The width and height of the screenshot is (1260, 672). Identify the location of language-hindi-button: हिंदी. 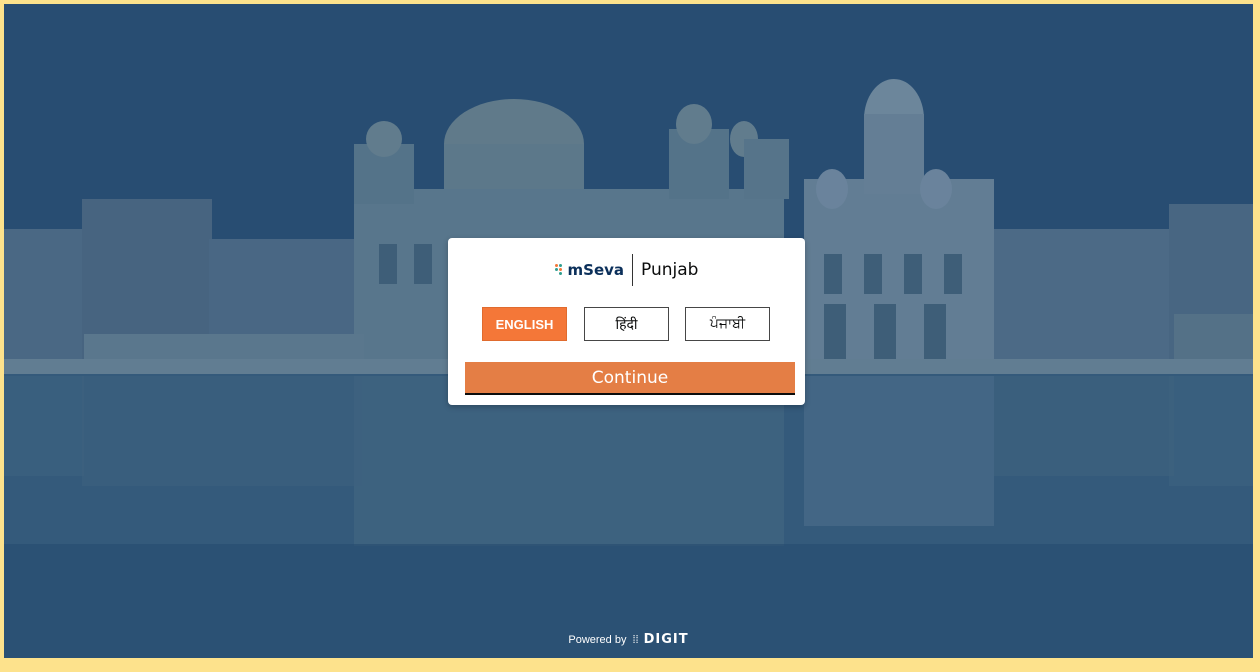
(626, 324).